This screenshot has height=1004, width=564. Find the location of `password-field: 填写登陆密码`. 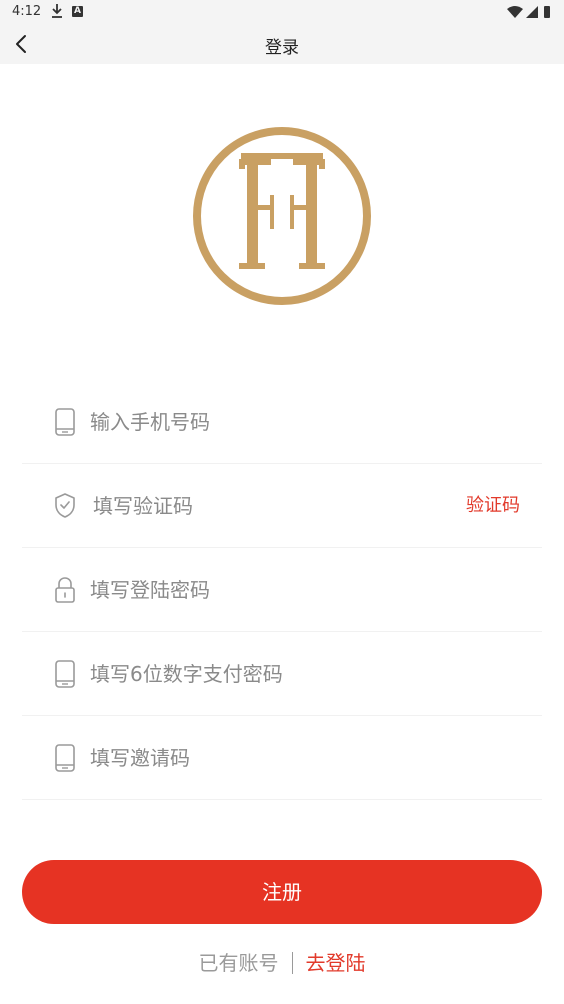

password-field: 填写登陆密码 is located at coordinates (282, 590).